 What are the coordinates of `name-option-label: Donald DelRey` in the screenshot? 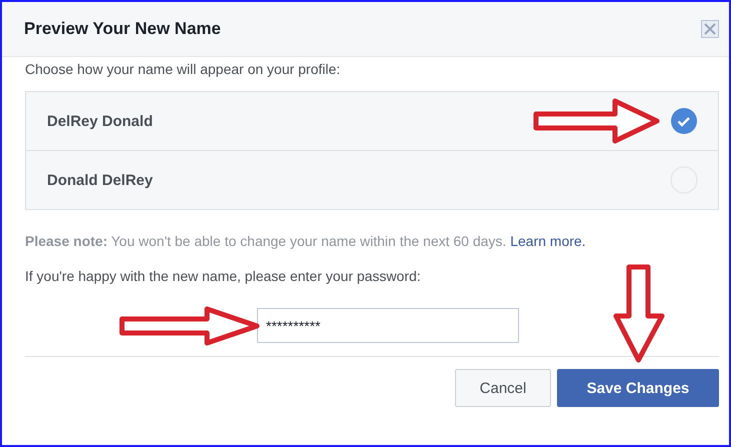 It's located at (100, 180).